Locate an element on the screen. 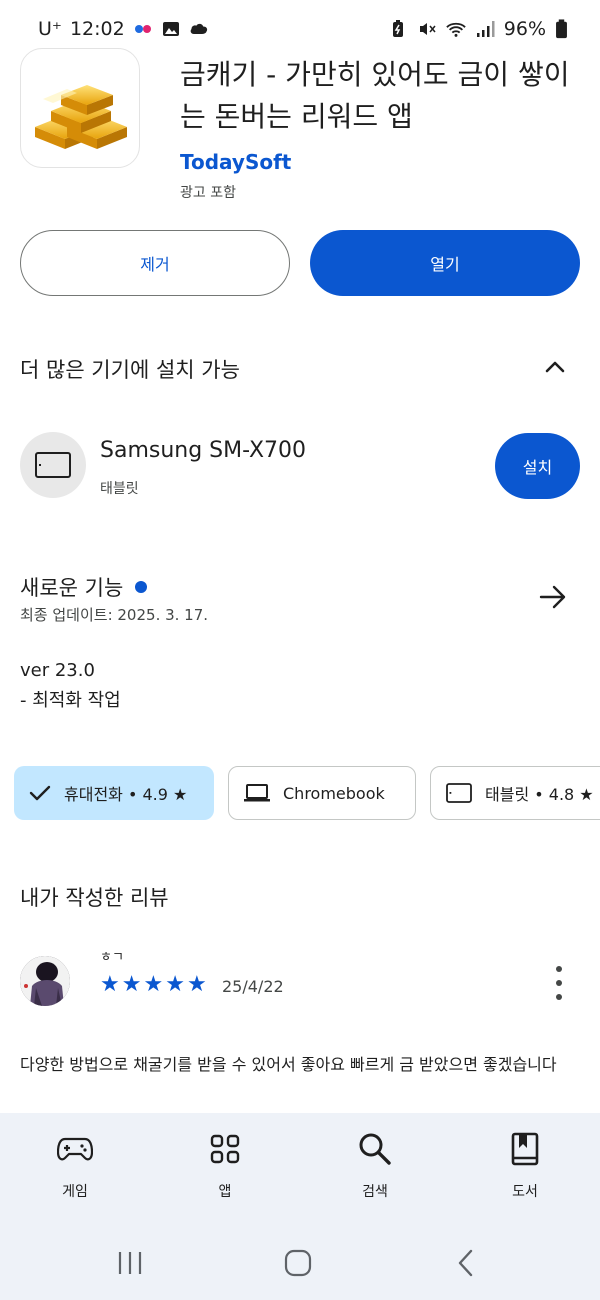 This screenshot has width=600, height=1300. whats-new-title: 새로운 기능 is located at coordinates (72, 588).